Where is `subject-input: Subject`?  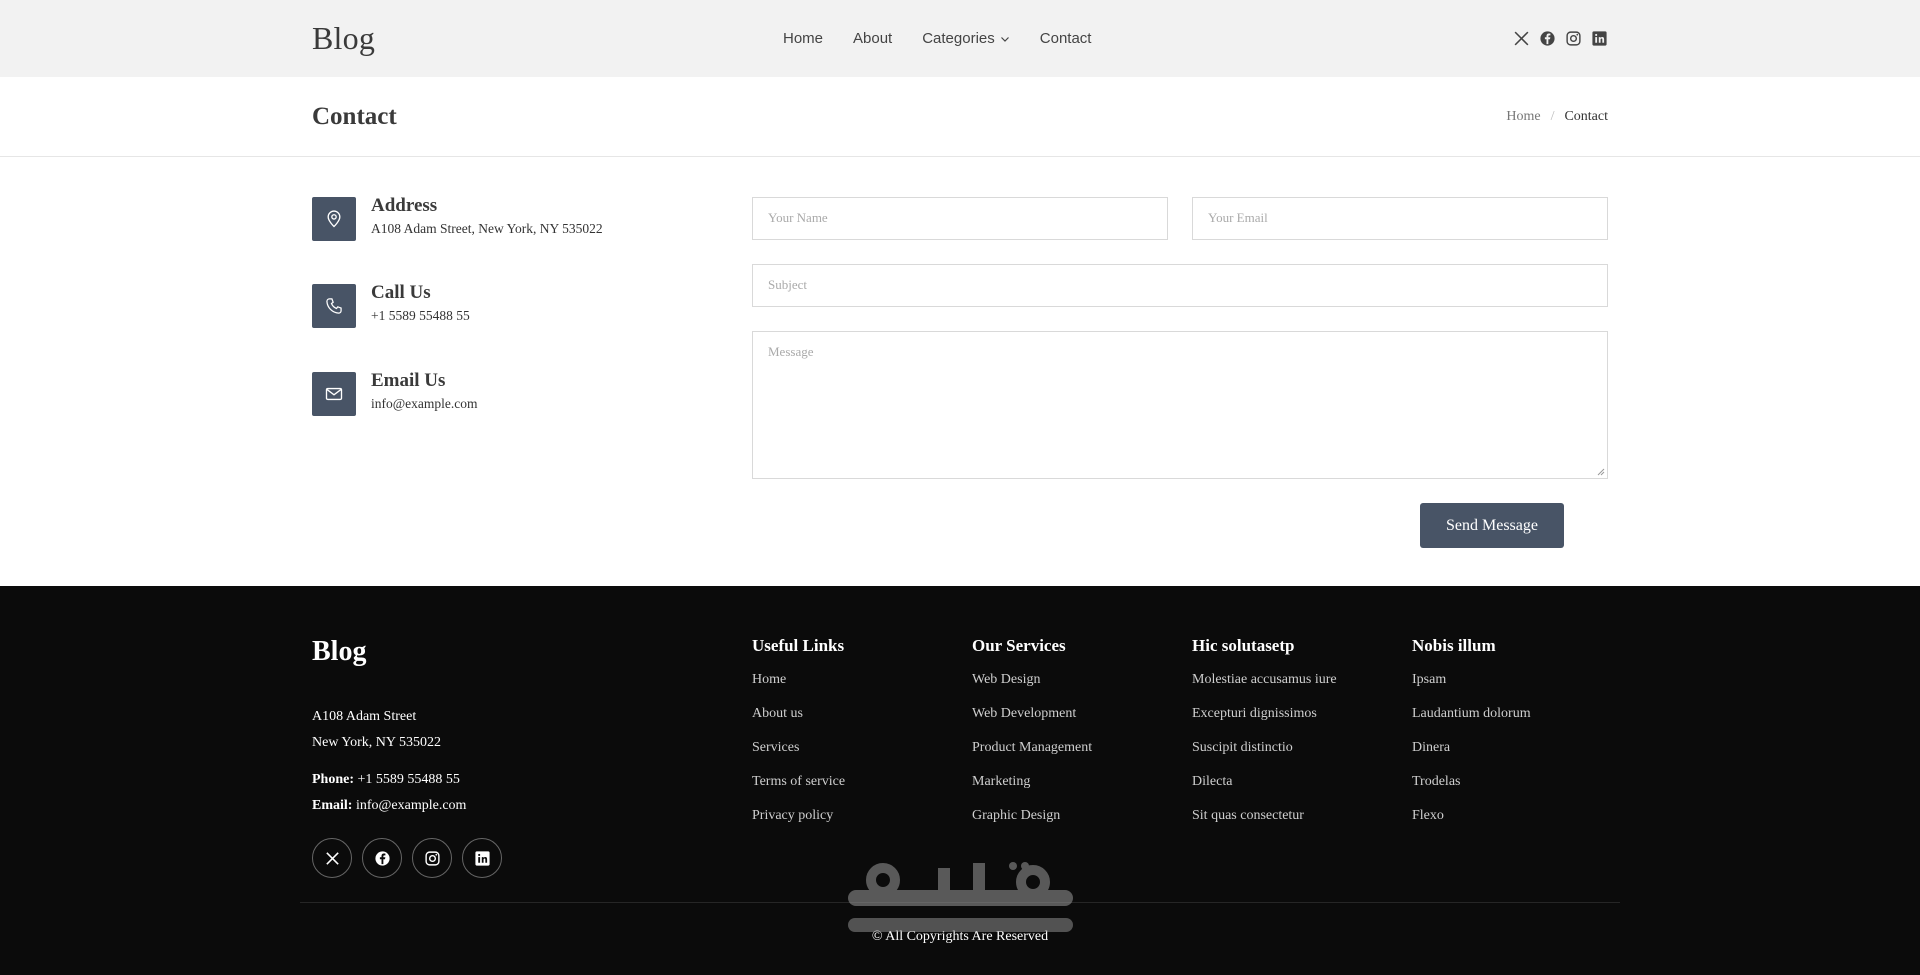 subject-input: Subject is located at coordinates (1180, 285).